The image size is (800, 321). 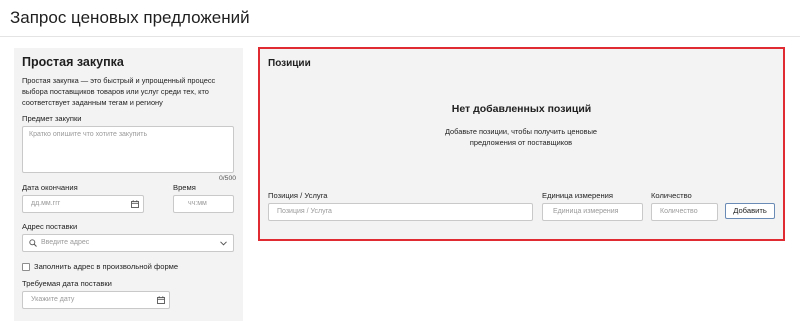 I want to click on unit-input: Единица измерения, so click(x=592, y=212).